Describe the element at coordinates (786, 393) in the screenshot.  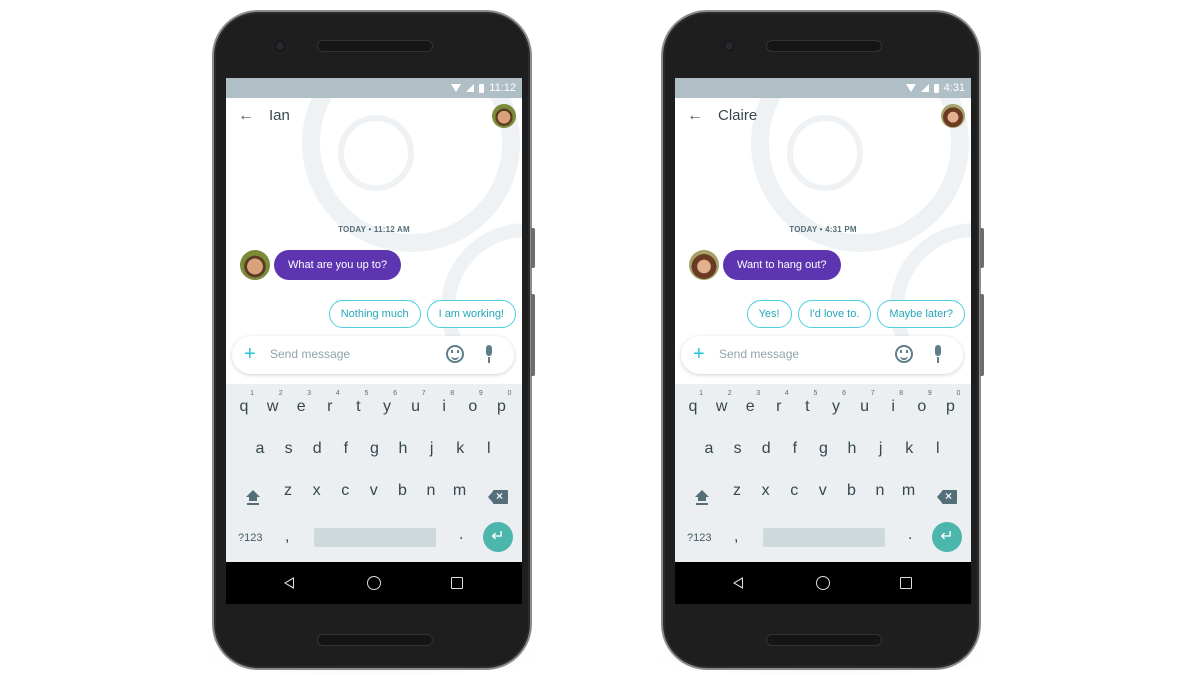
I see `key-number-hint: 4` at that location.